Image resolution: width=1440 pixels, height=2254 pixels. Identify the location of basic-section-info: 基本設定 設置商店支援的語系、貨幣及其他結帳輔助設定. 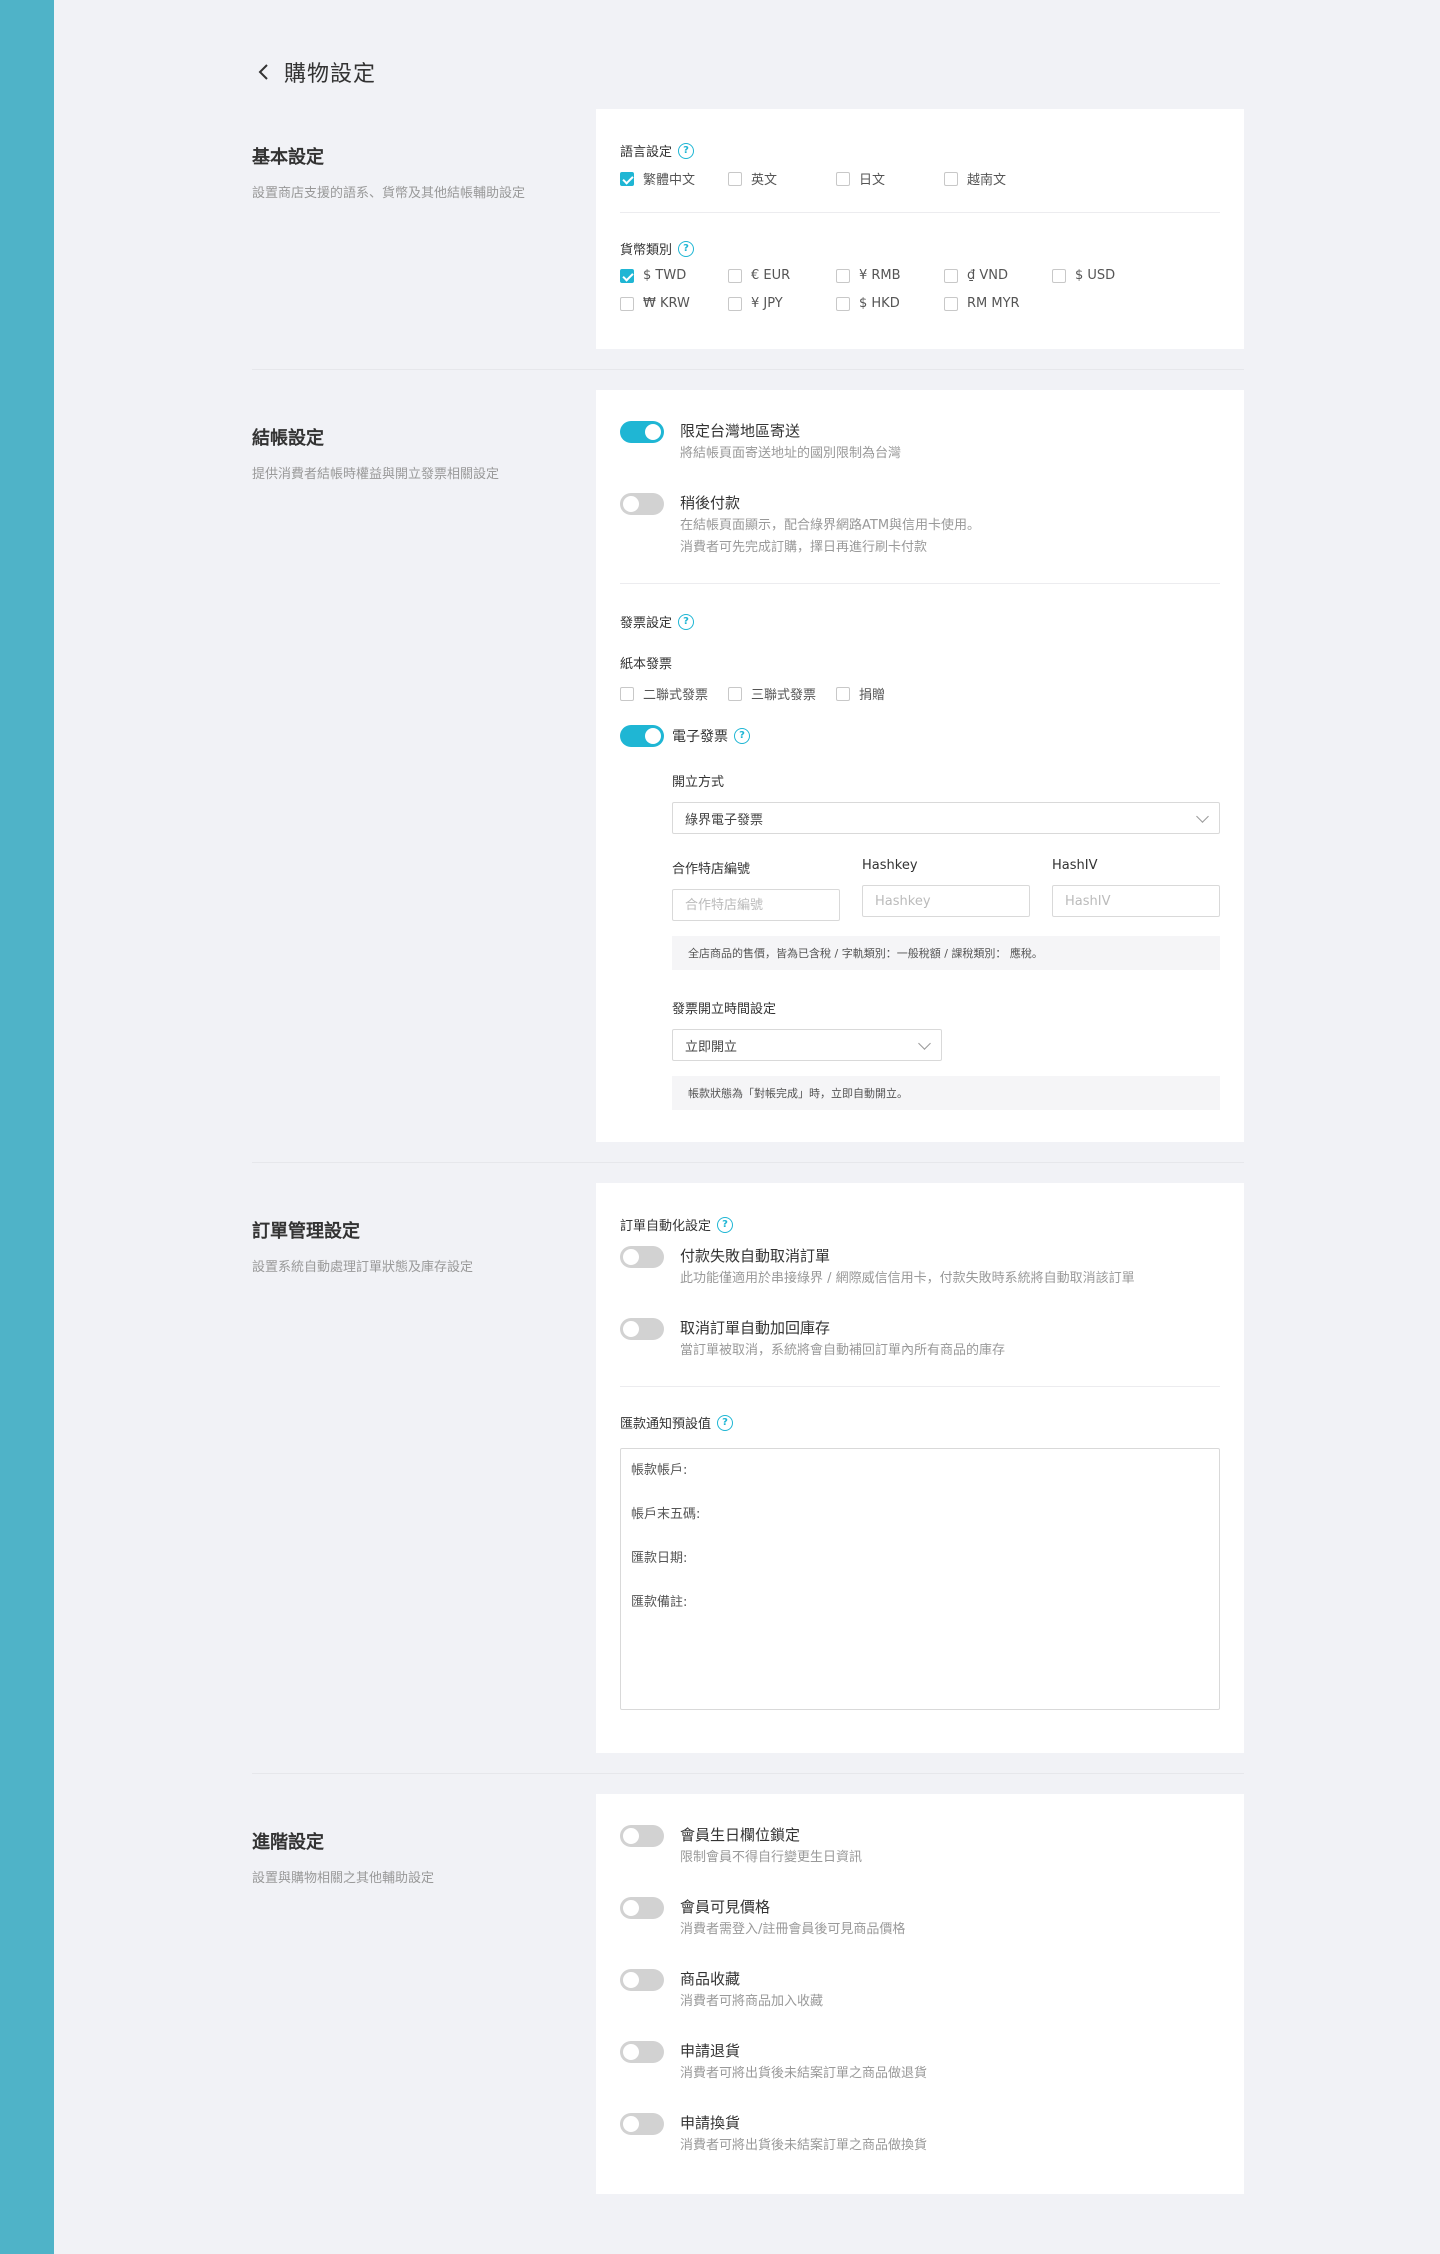
(388, 172).